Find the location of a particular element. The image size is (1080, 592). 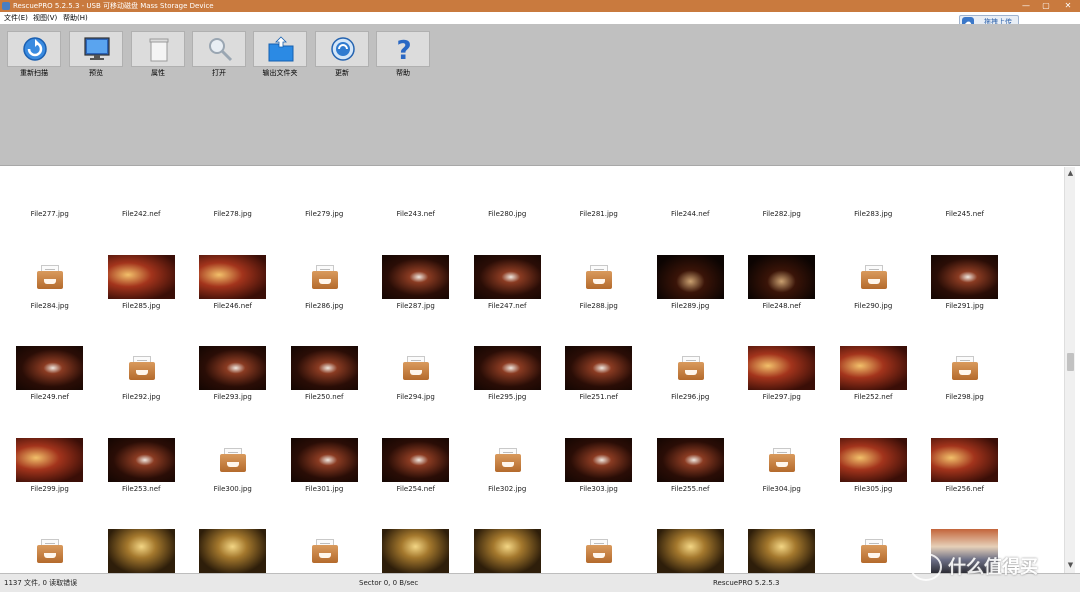

file-item: File277.jpg is located at coordinates (50, 192).